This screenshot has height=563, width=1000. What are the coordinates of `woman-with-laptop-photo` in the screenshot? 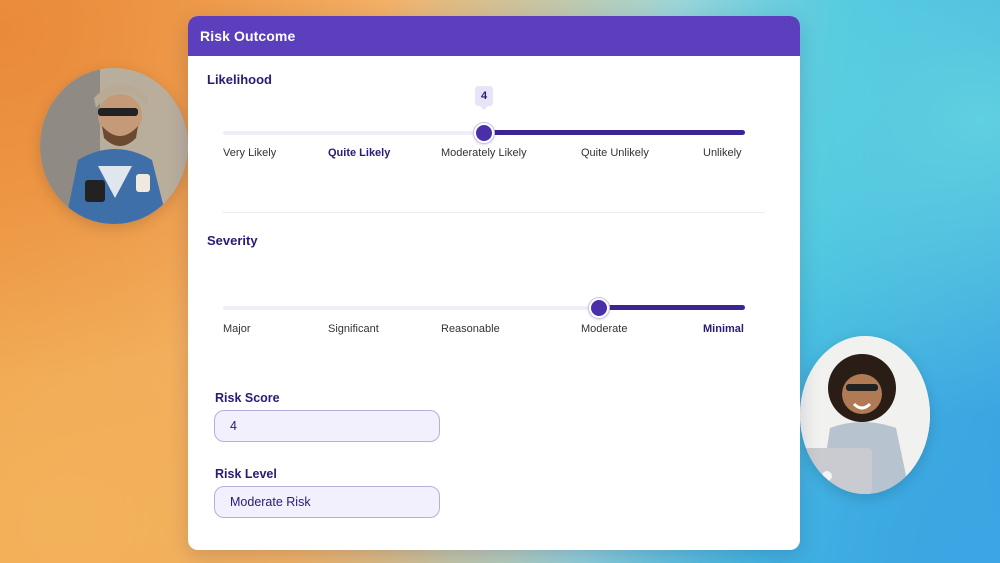 It's located at (865, 415).